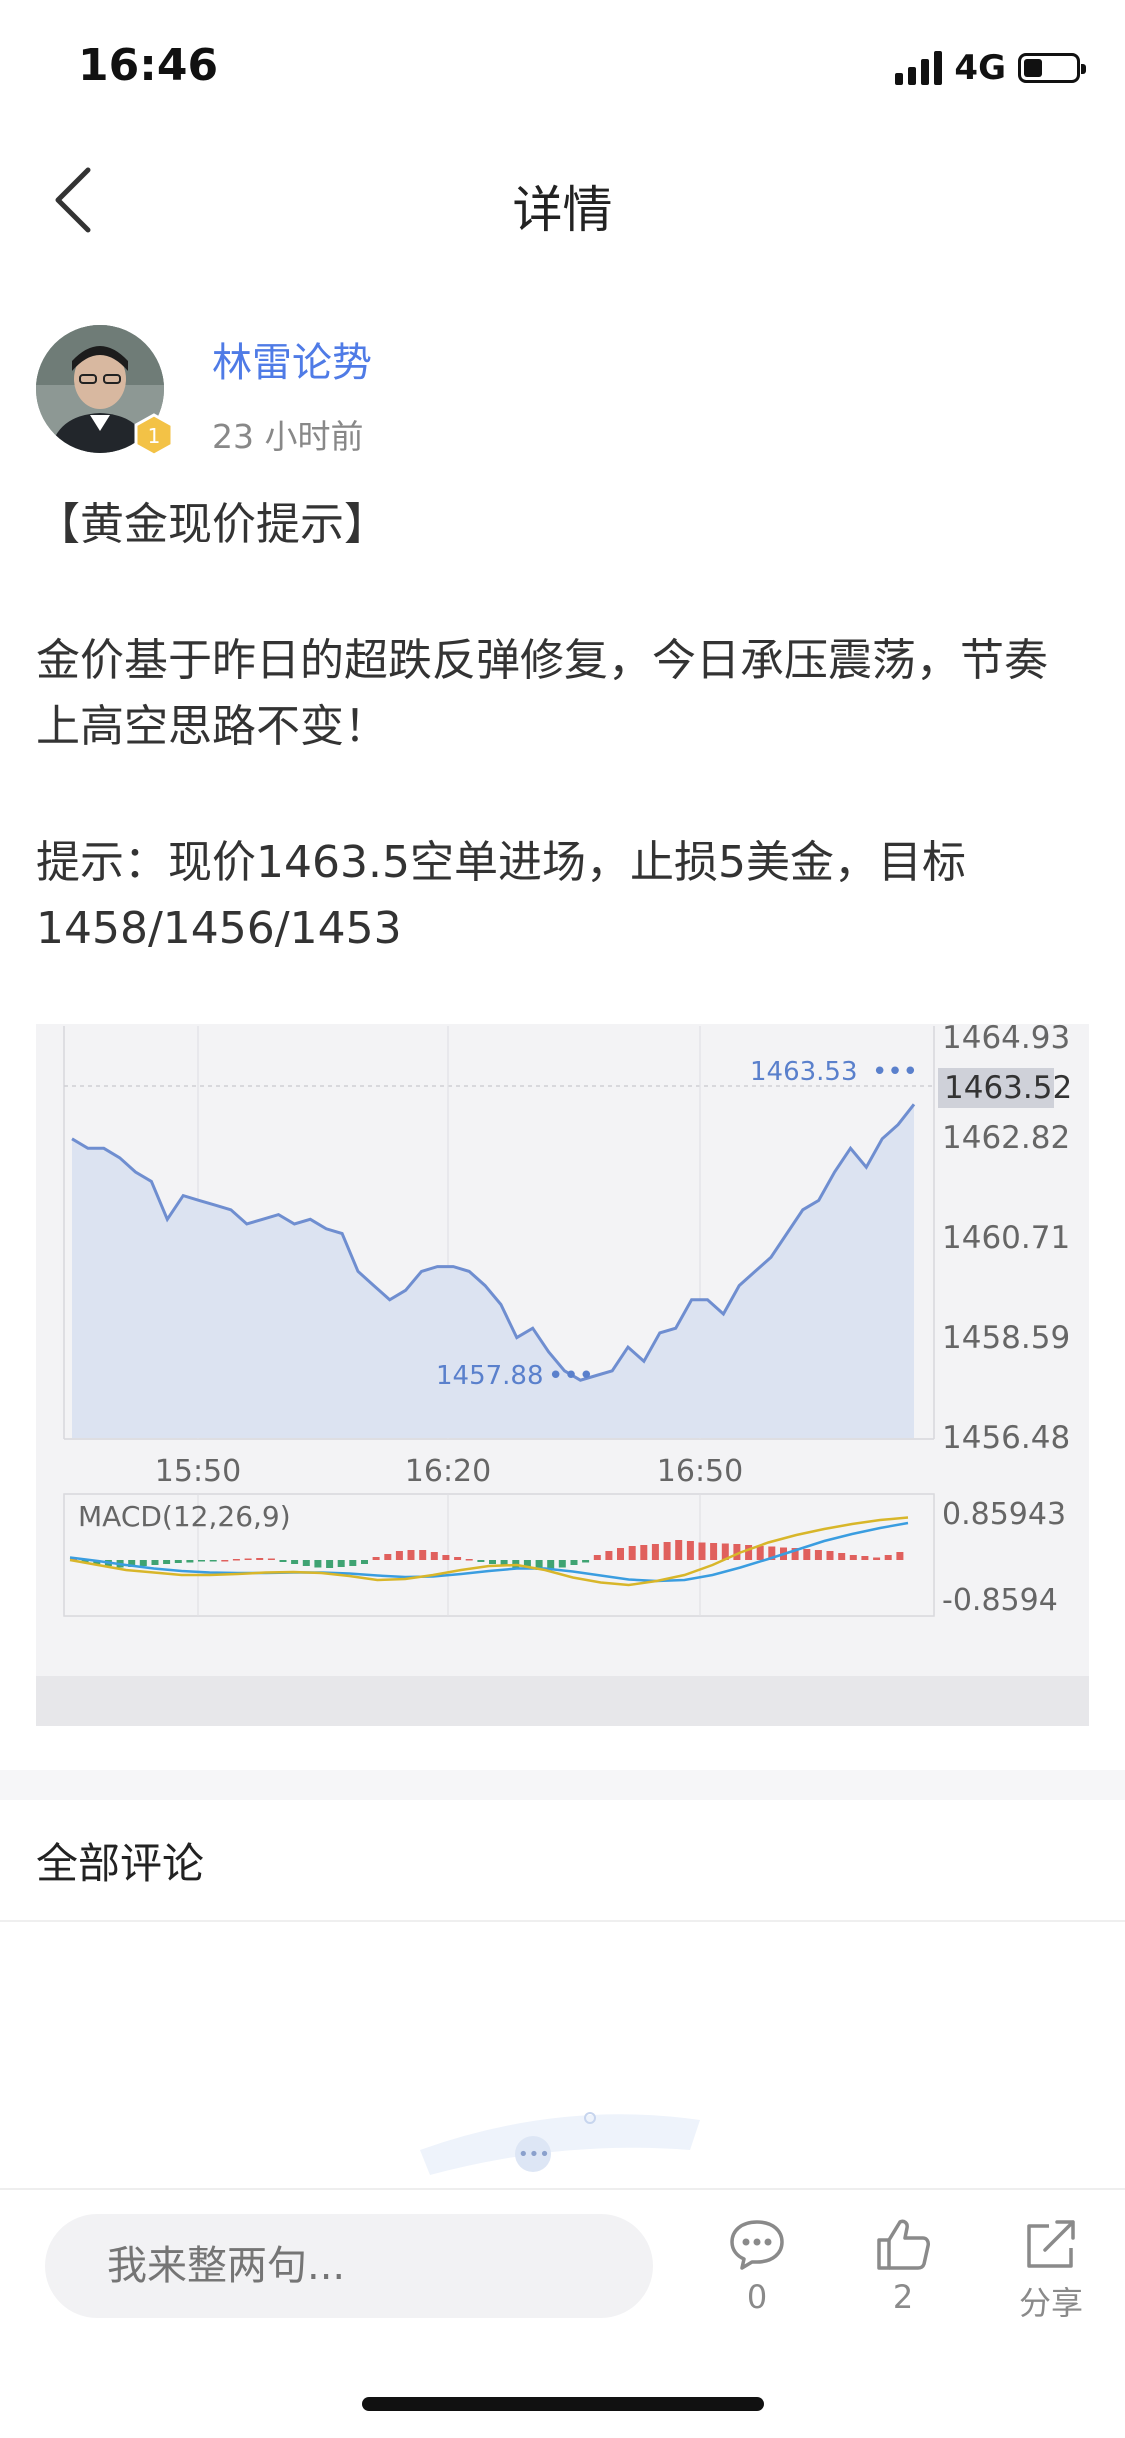 This screenshot has width=1125, height=2438. Describe the element at coordinates (566, 395) in the screenshot. I see `author-header: 1 林雷论势 23 小时前` at that location.